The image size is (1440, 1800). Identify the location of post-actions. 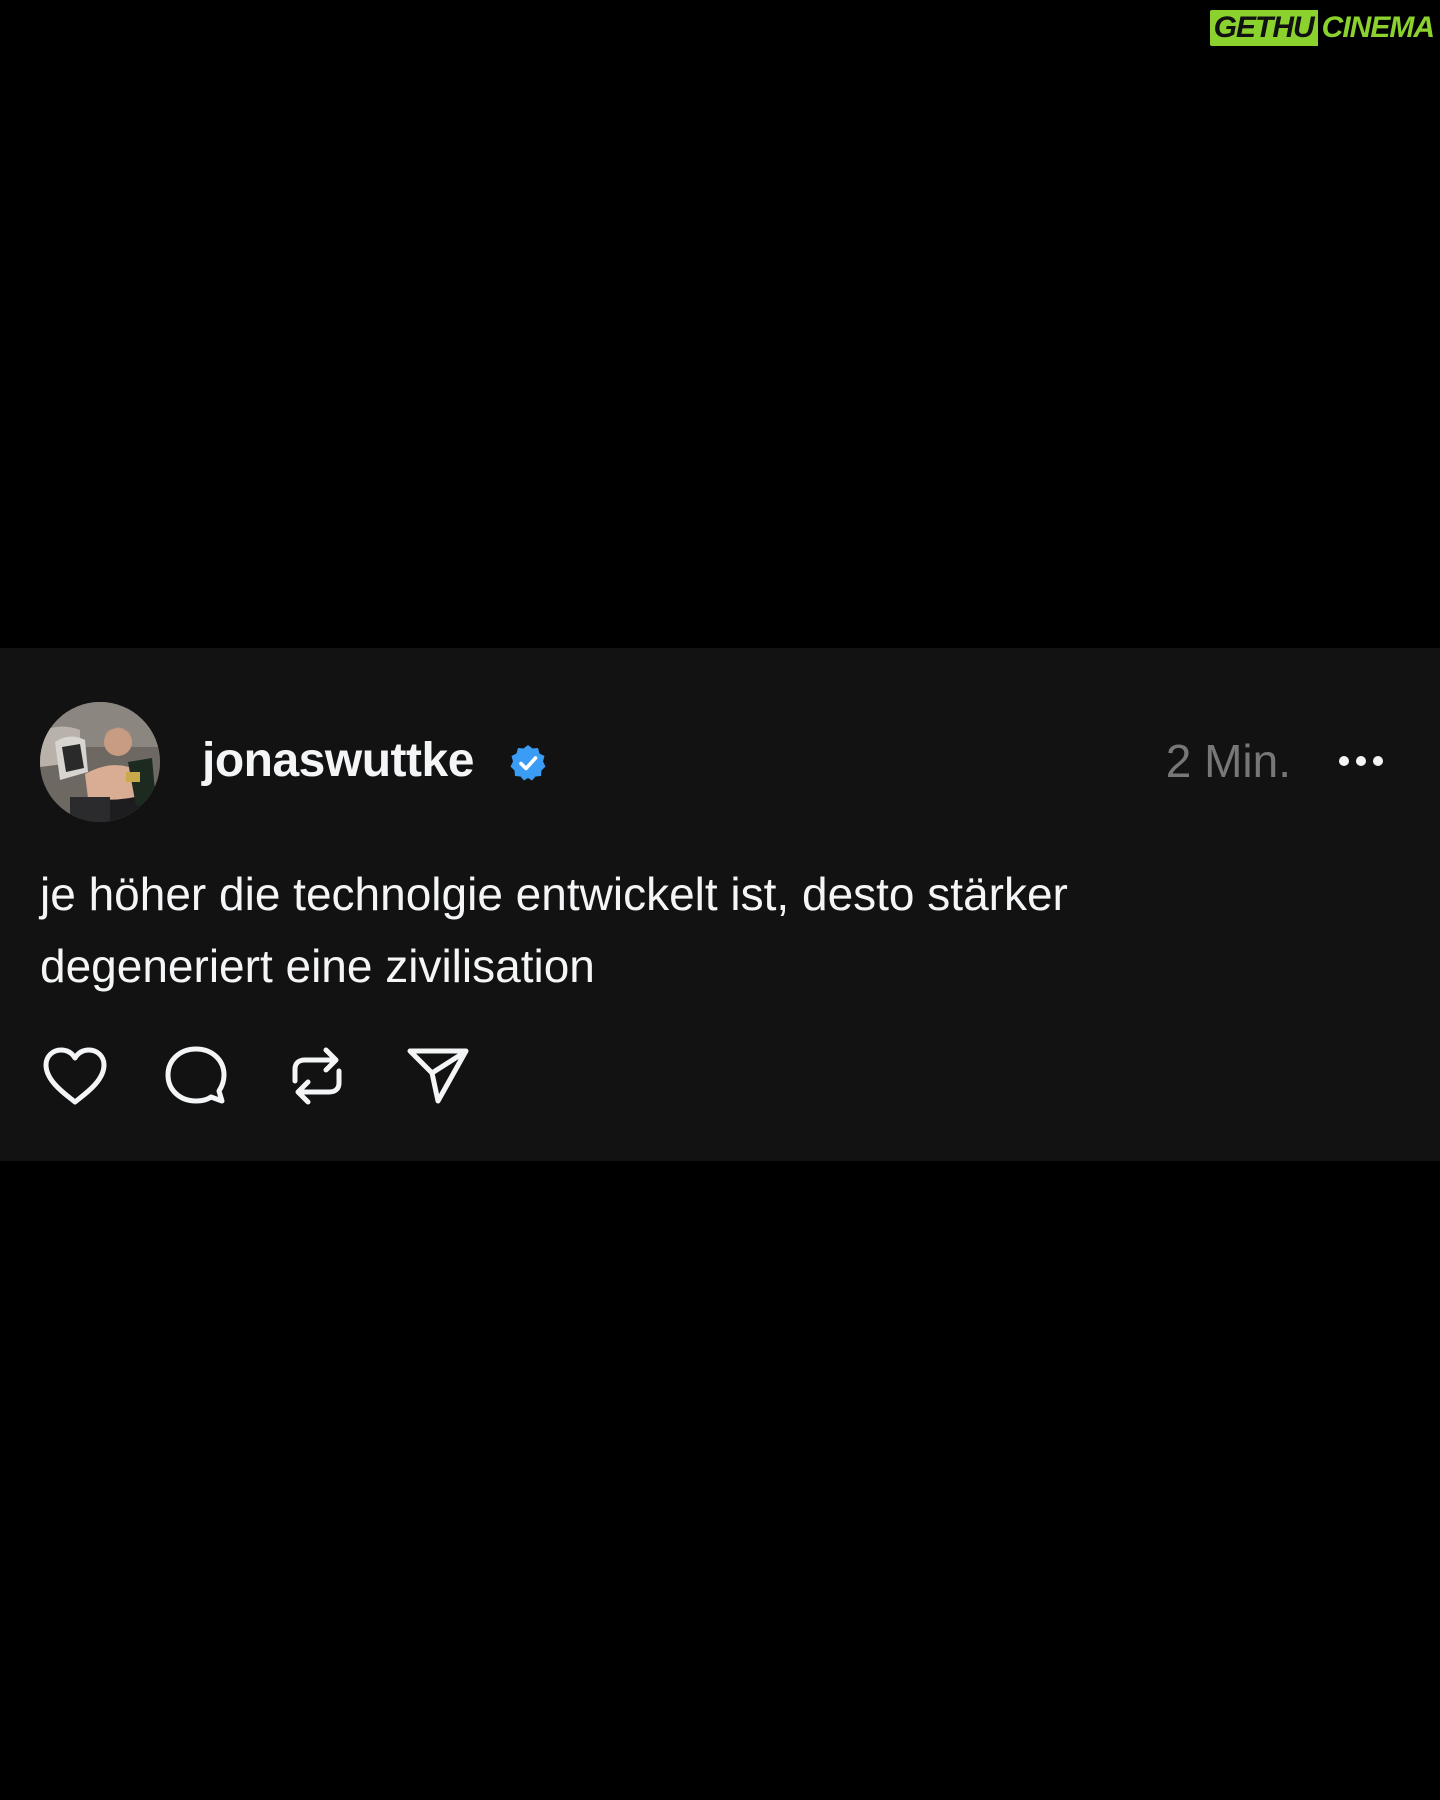
(282, 1076).